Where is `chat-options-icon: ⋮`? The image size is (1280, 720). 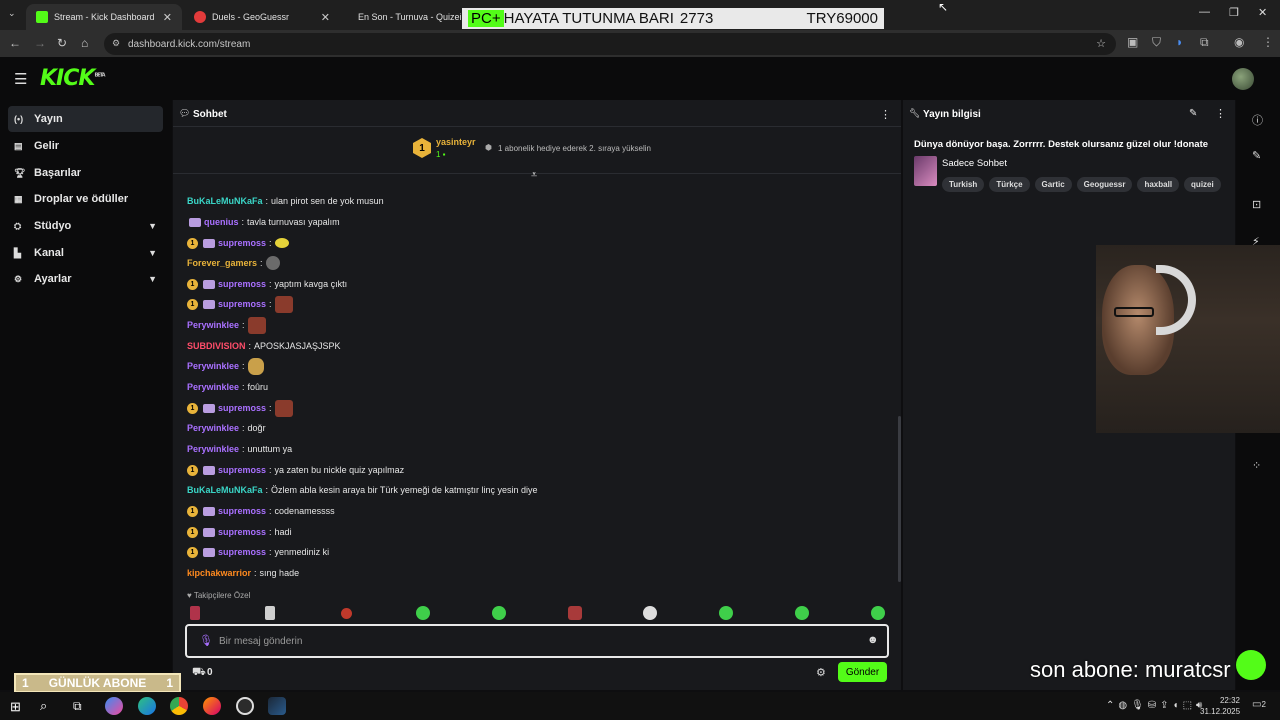
chat-options-icon: ⋮ is located at coordinates (885, 114).